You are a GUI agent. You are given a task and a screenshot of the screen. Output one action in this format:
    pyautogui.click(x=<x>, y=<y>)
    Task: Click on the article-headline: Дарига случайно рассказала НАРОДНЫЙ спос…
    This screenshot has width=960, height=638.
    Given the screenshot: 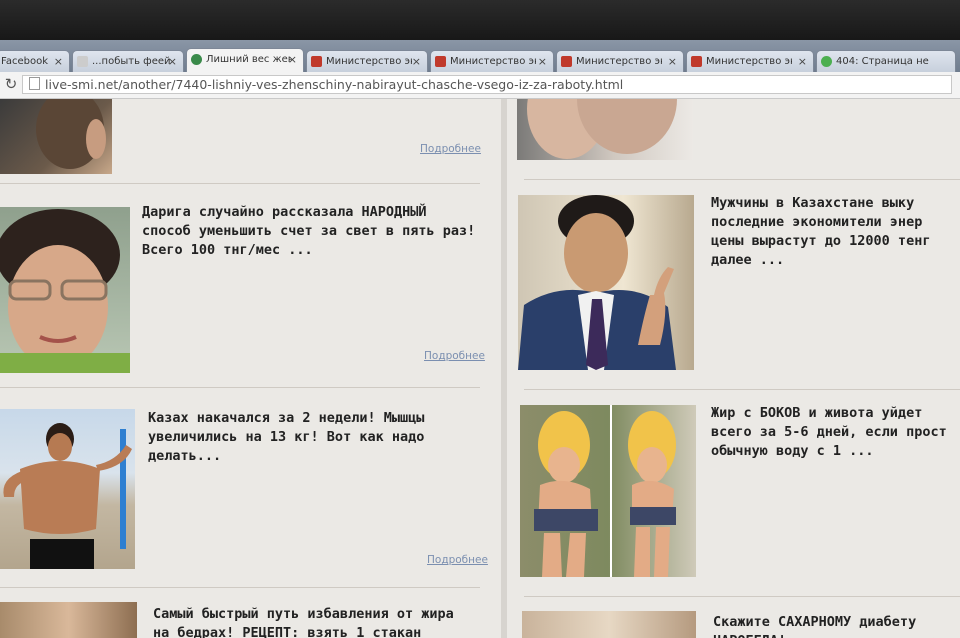 What is the action you would take?
    pyautogui.click(x=308, y=231)
    